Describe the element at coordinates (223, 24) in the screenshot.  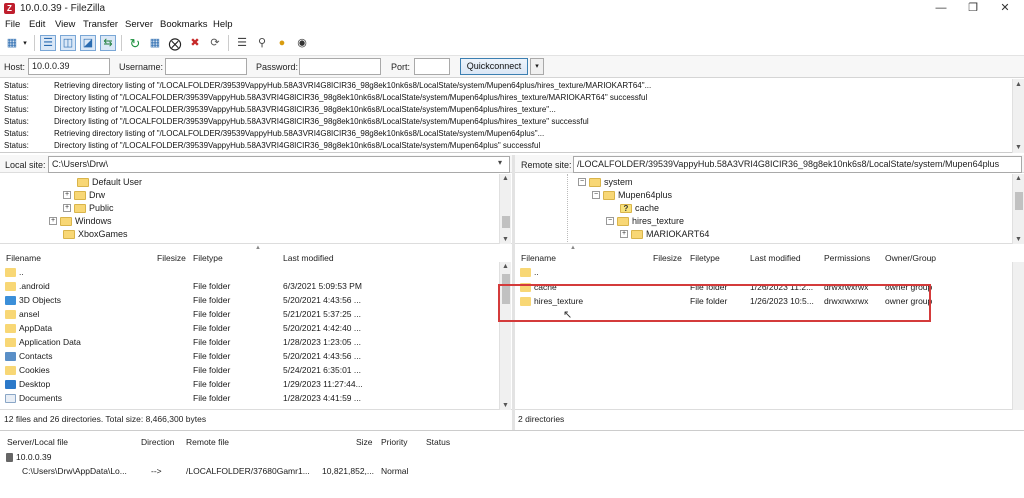
I see `menu-help: Help` at that location.